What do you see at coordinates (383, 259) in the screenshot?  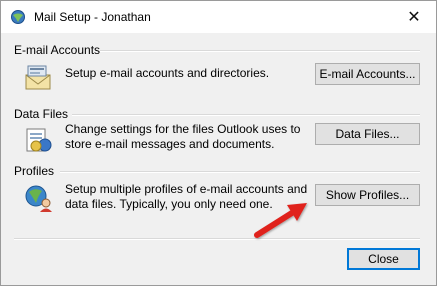 I see `close-button: Close` at bounding box center [383, 259].